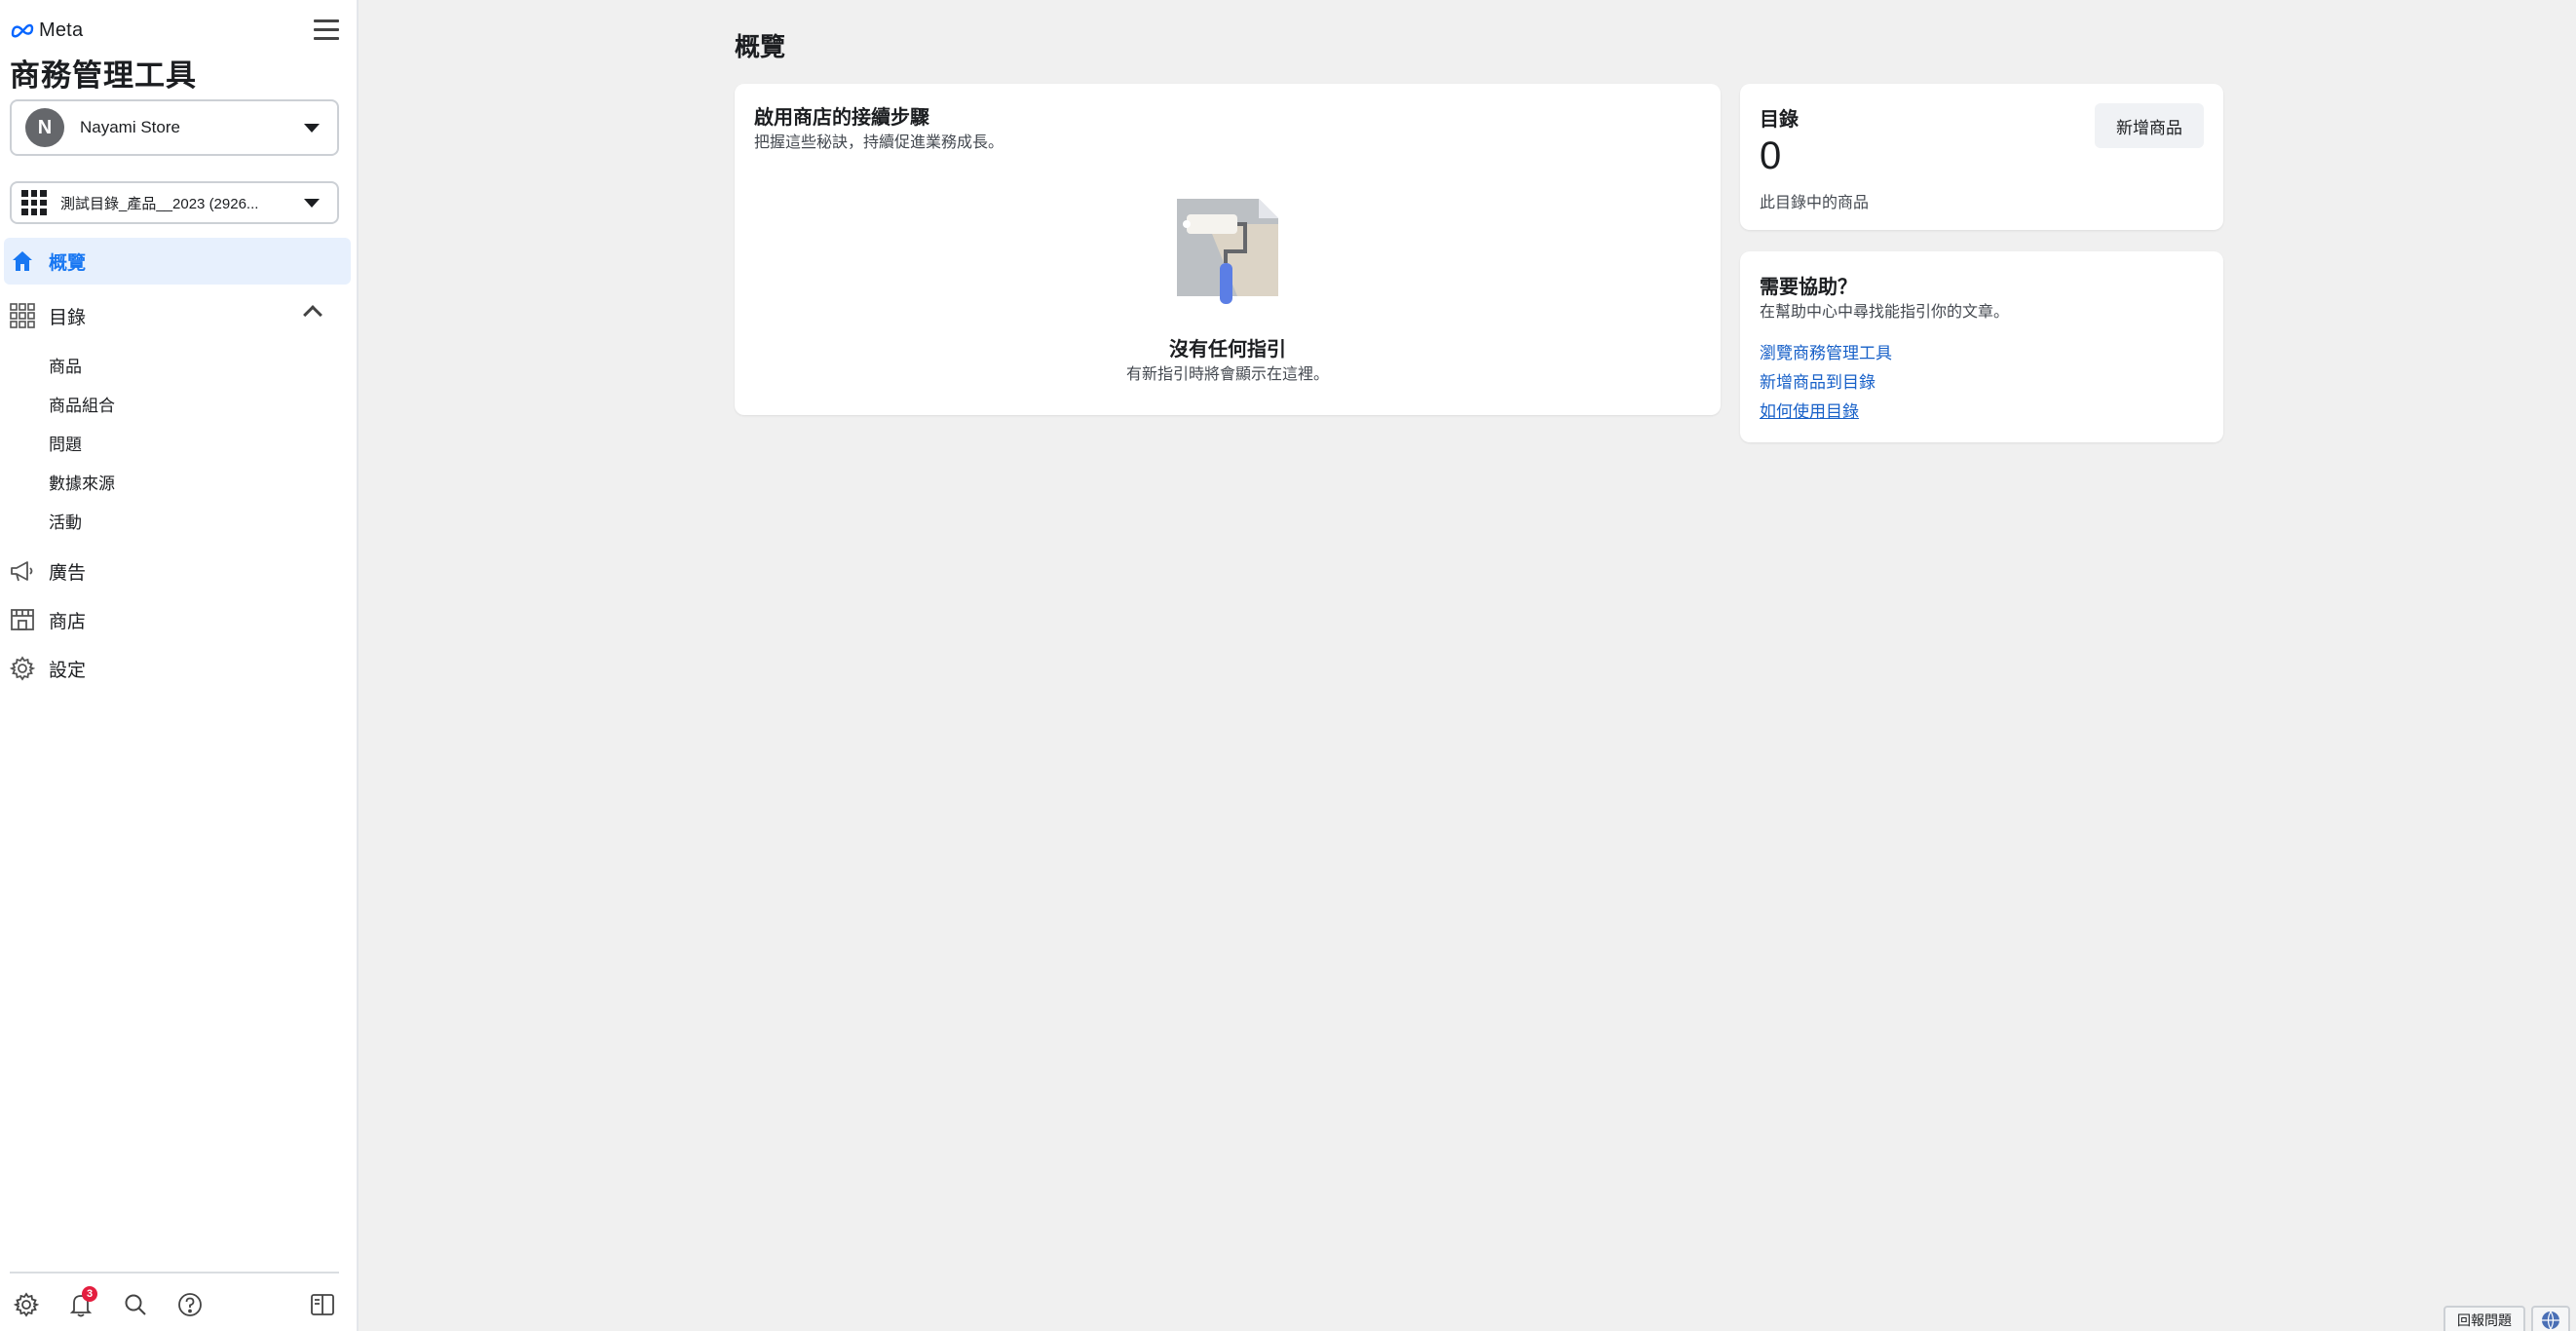 The width and height of the screenshot is (2576, 1331). I want to click on nav-sub-product-sets: 商品組合, so click(82, 406).